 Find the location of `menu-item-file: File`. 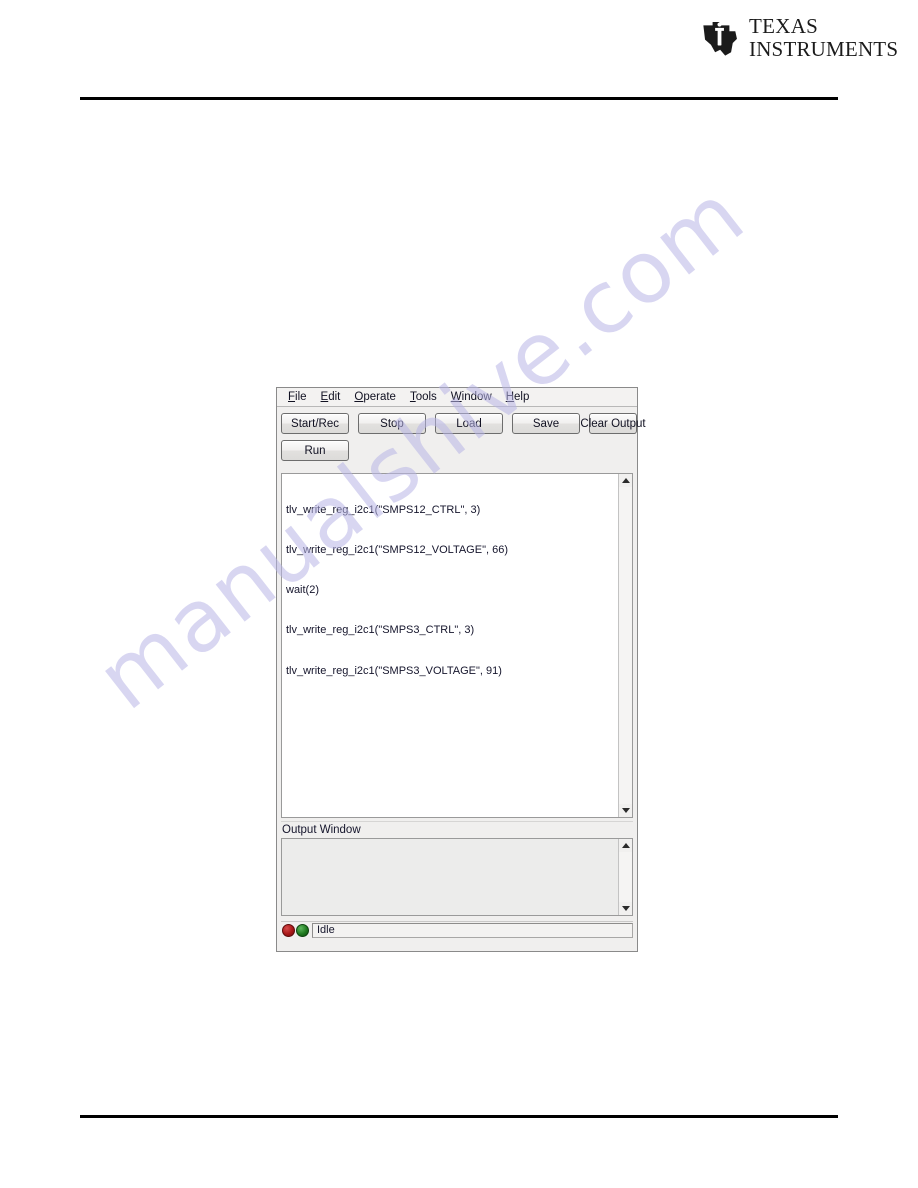

menu-item-file: File is located at coordinates (297, 397).